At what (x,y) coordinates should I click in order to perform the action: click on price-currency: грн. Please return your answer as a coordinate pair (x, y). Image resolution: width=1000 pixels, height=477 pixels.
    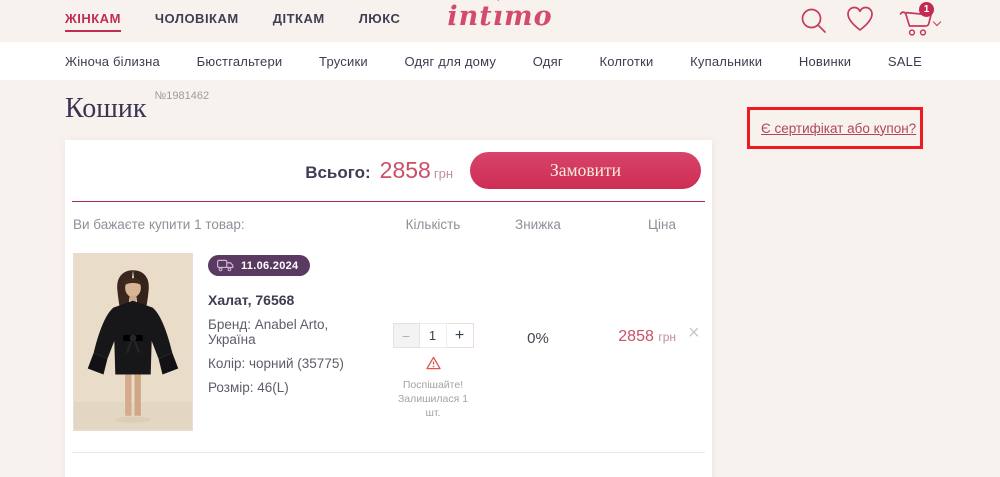
    Looking at the image, I should click on (667, 337).